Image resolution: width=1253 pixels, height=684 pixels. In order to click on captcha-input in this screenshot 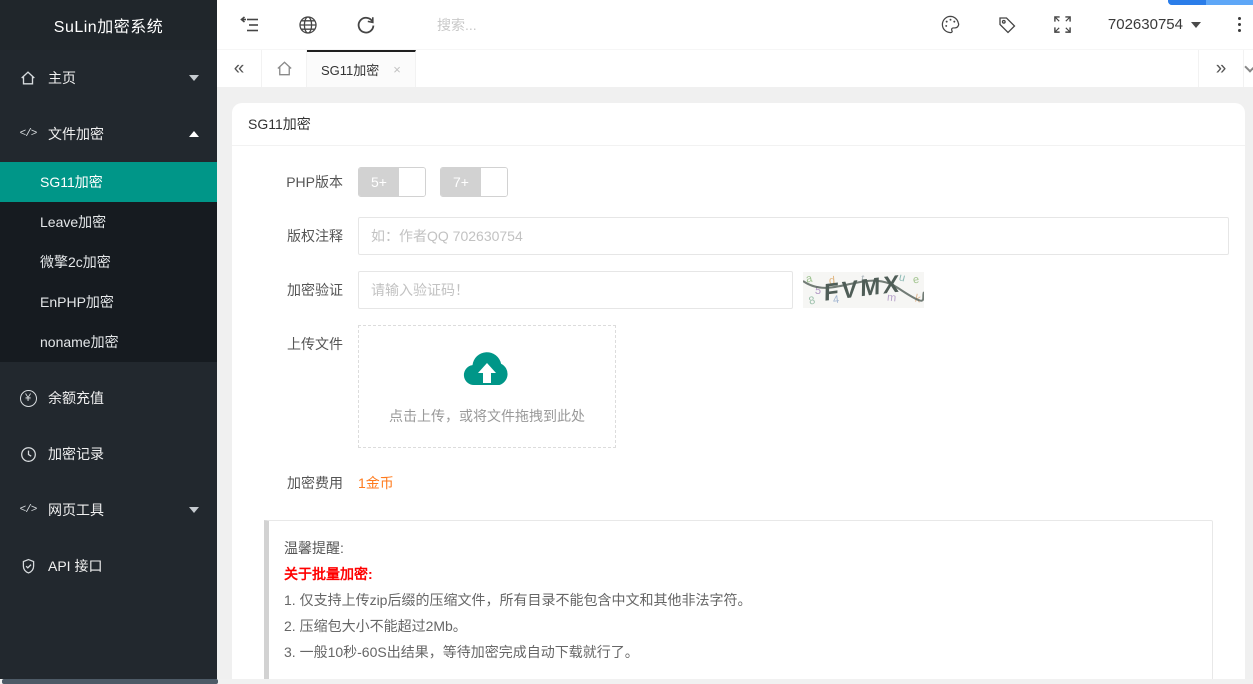, I will do `click(575, 290)`.